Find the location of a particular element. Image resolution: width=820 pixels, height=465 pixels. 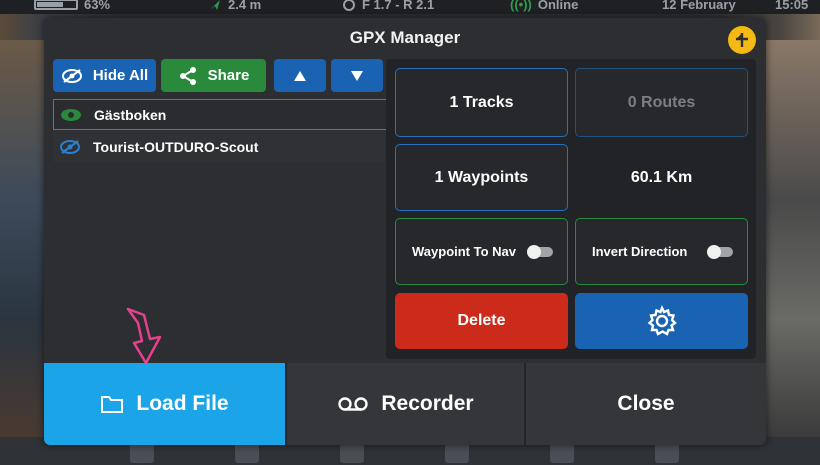

list-item: Tourist-OUTDURO-Scout is located at coordinates (220, 146).